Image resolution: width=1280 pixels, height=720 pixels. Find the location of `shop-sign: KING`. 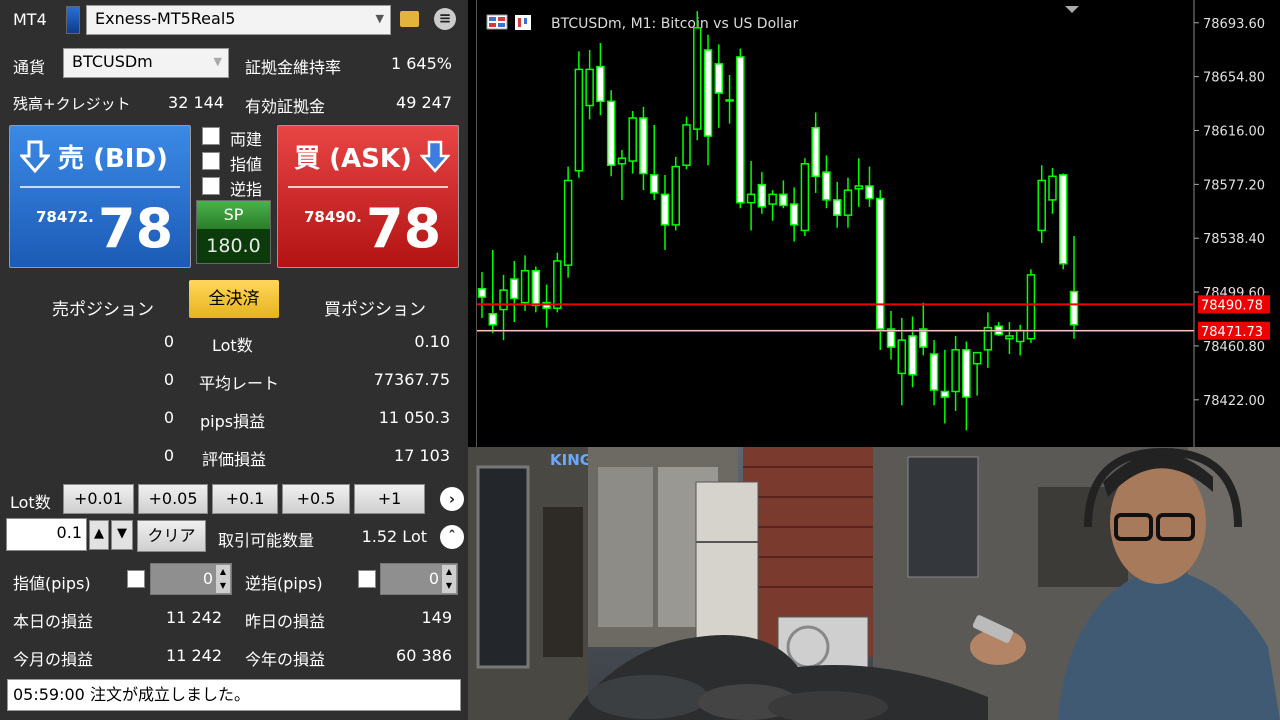

shop-sign: KING is located at coordinates (571, 460).